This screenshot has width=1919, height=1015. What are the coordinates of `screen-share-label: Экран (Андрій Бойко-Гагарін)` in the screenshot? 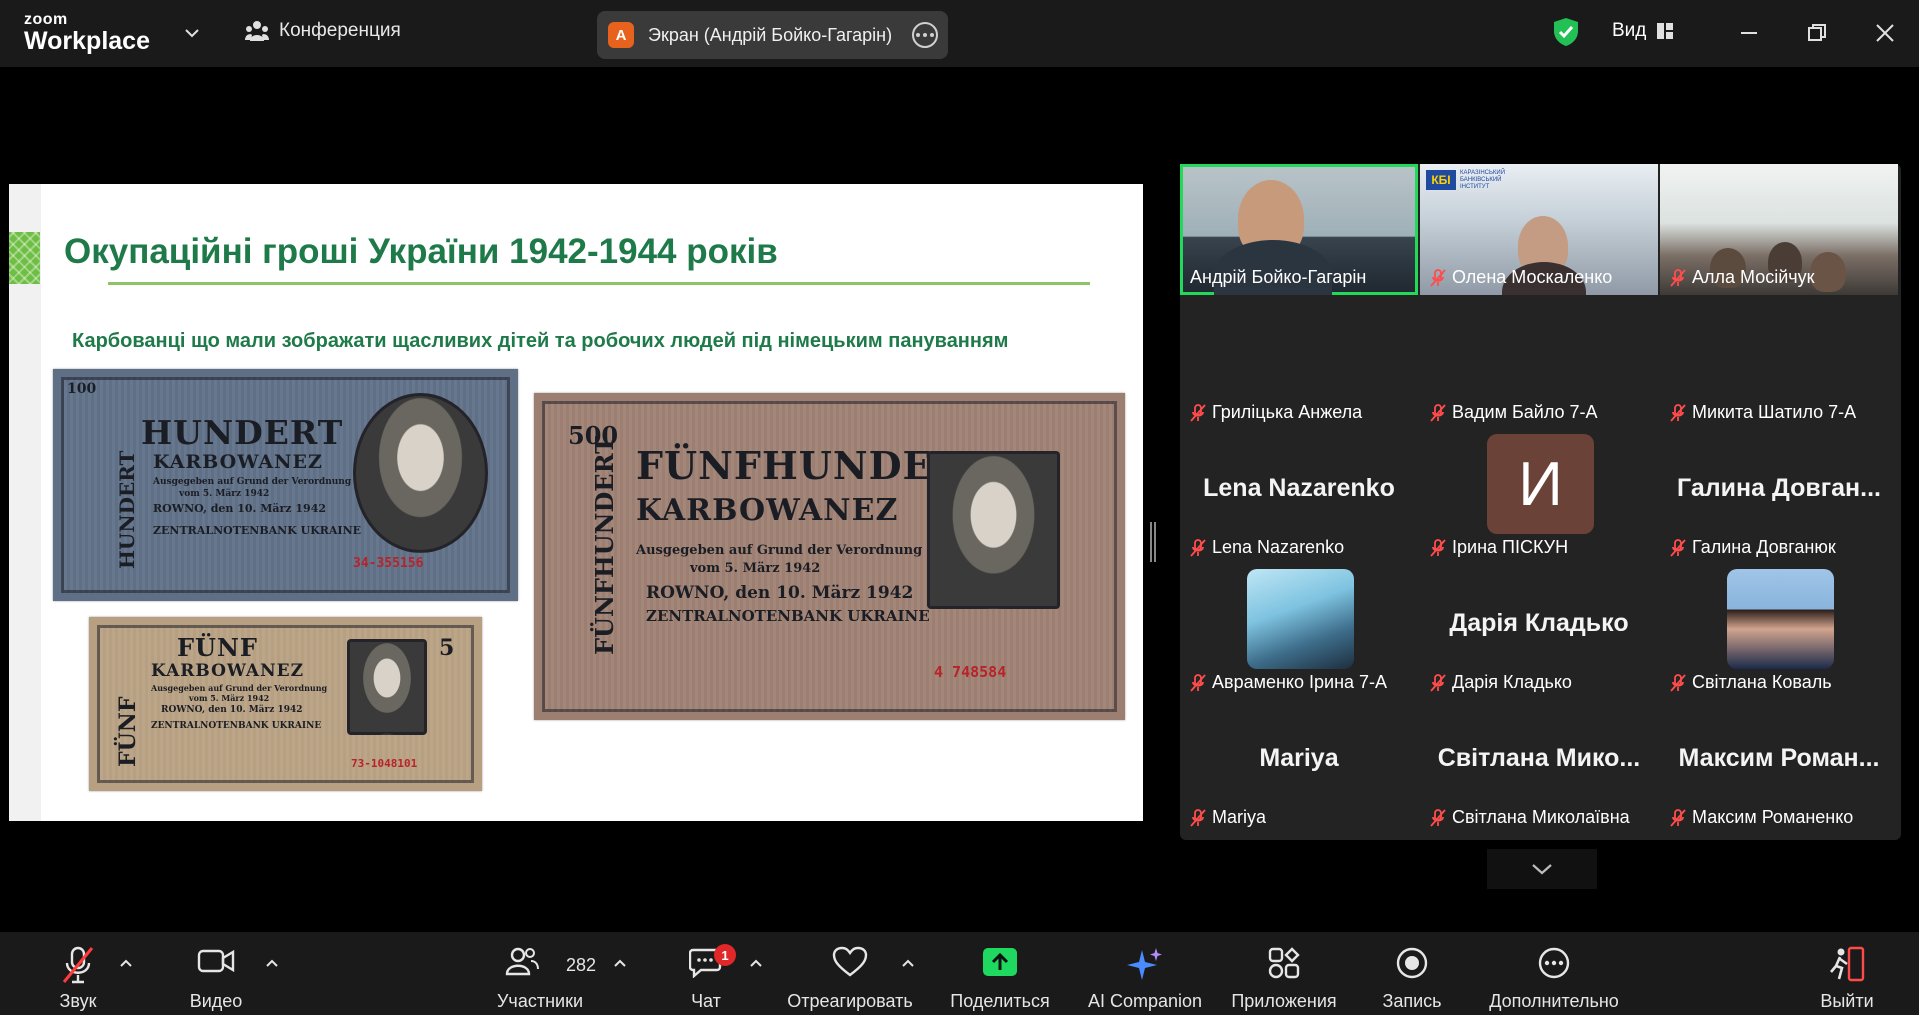 It's located at (770, 34).